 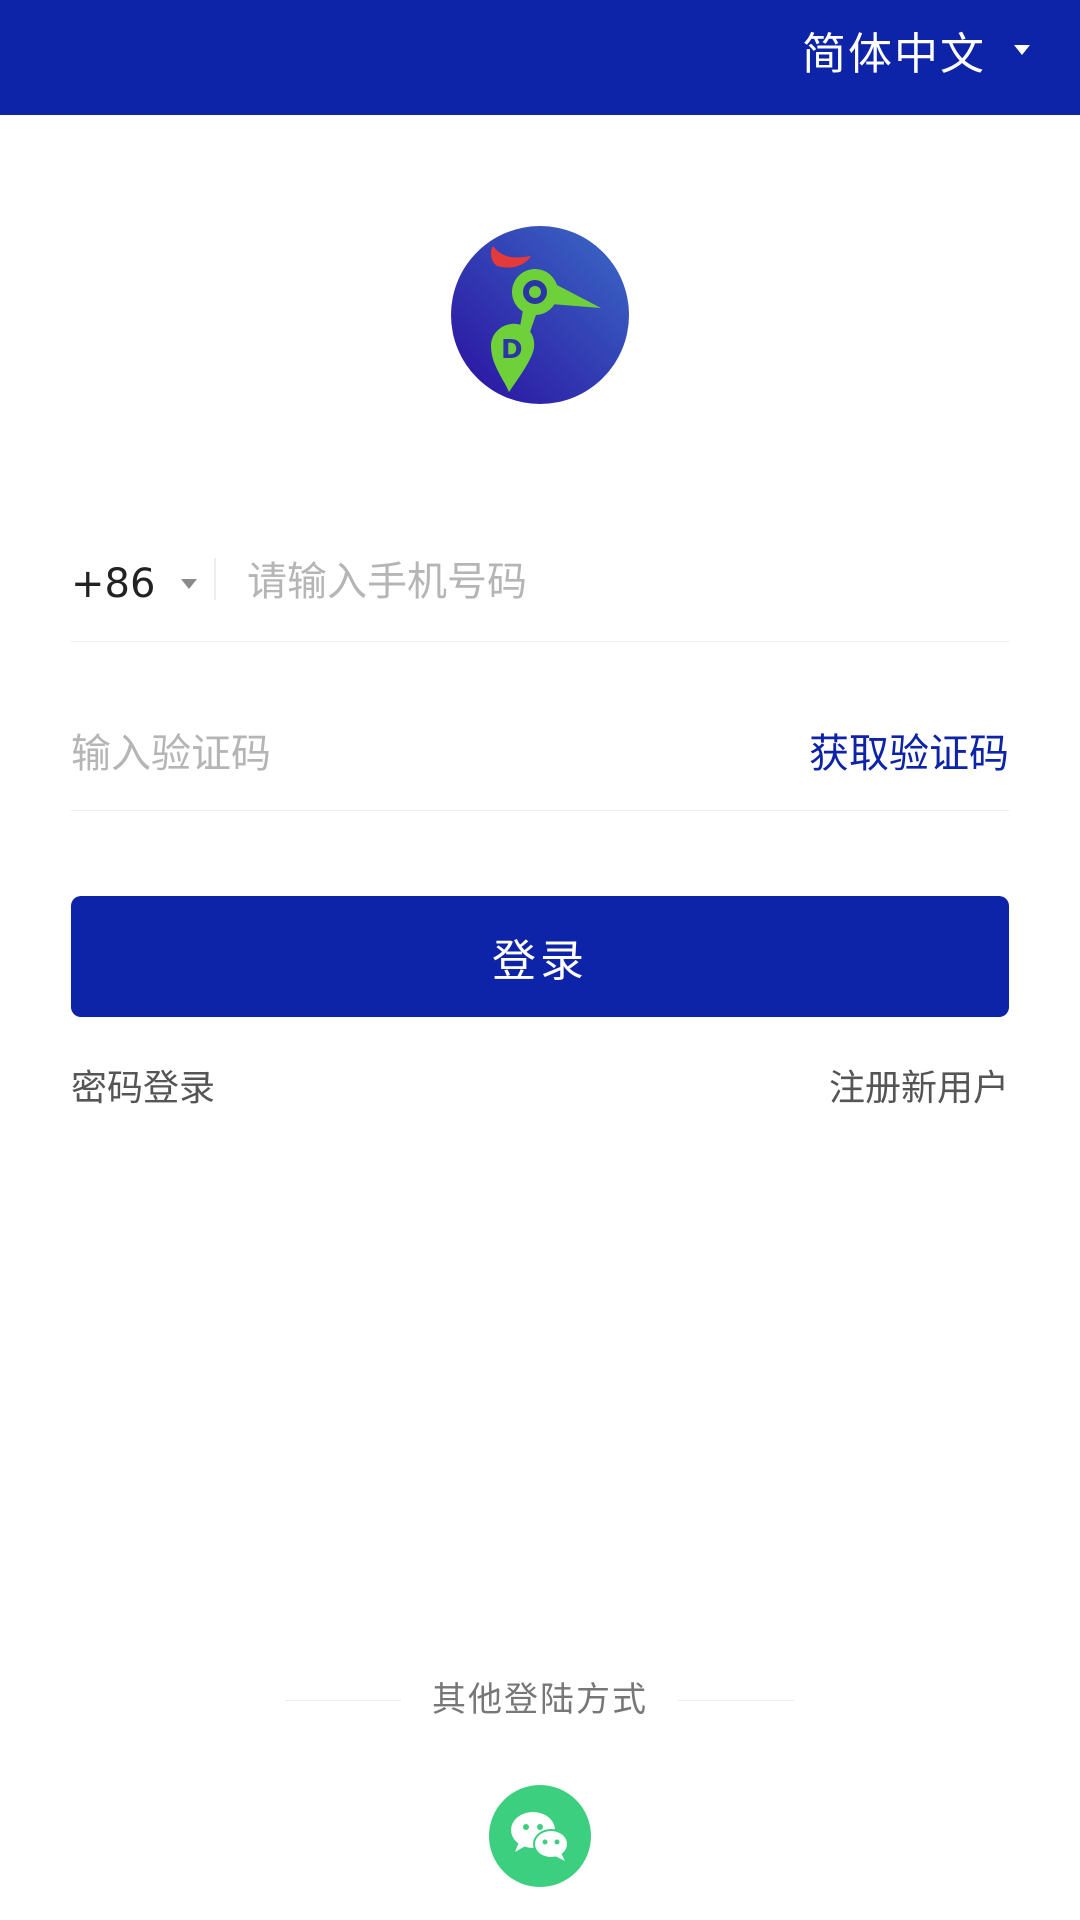 I want to click on language-label: 简体中文, so click(x=894, y=54).